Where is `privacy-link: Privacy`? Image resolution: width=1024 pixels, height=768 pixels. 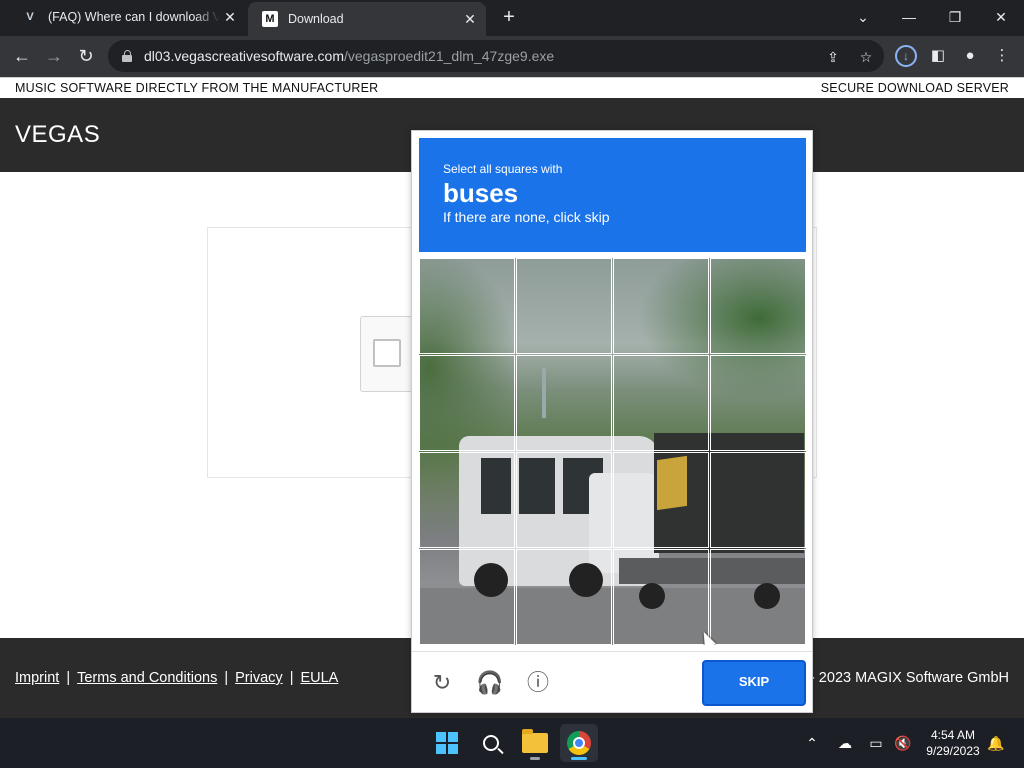
privacy-link: Privacy is located at coordinates (259, 678).